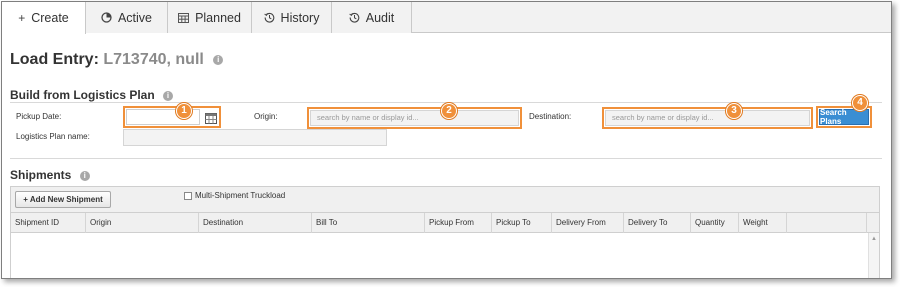 This screenshot has height=287, width=900. Describe the element at coordinates (41, 175) in the screenshot. I see `shipments-section-title-text: Shipments` at that location.